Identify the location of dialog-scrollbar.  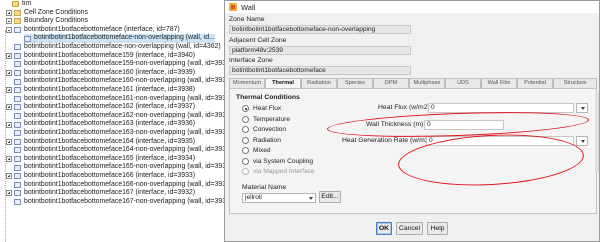
(597, 131).